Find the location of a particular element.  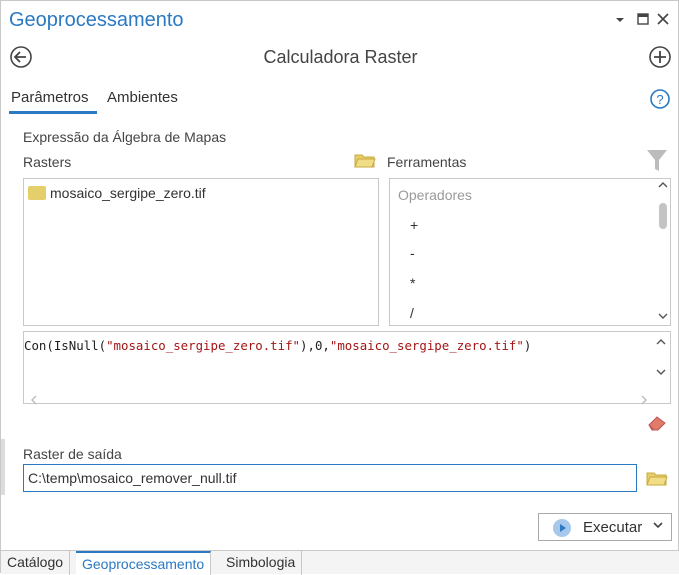

operator-minus: - is located at coordinates (412, 253).